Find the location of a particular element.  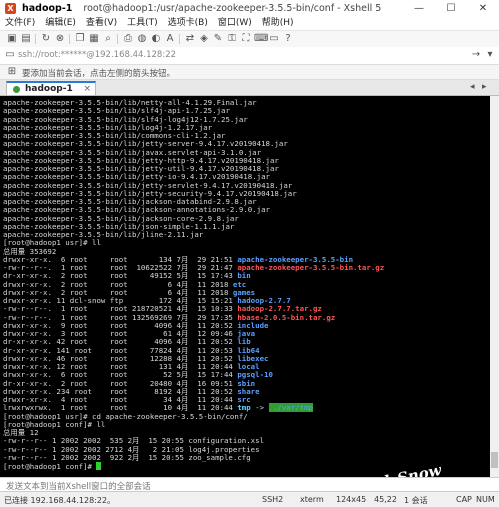

color-scheme-icon: ◐ is located at coordinates (156, 39).